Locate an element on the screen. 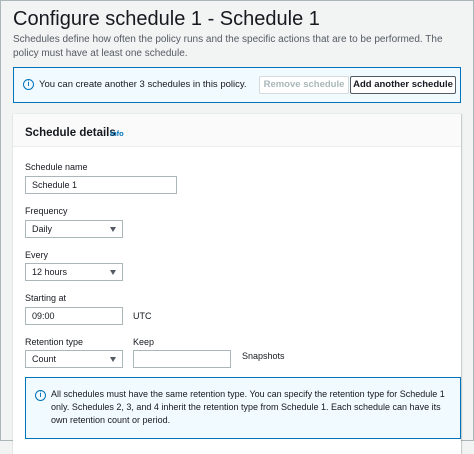 This screenshot has height=454, width=474. remove-schedule-button: Remove schedule is located at coordinates (304, 85).